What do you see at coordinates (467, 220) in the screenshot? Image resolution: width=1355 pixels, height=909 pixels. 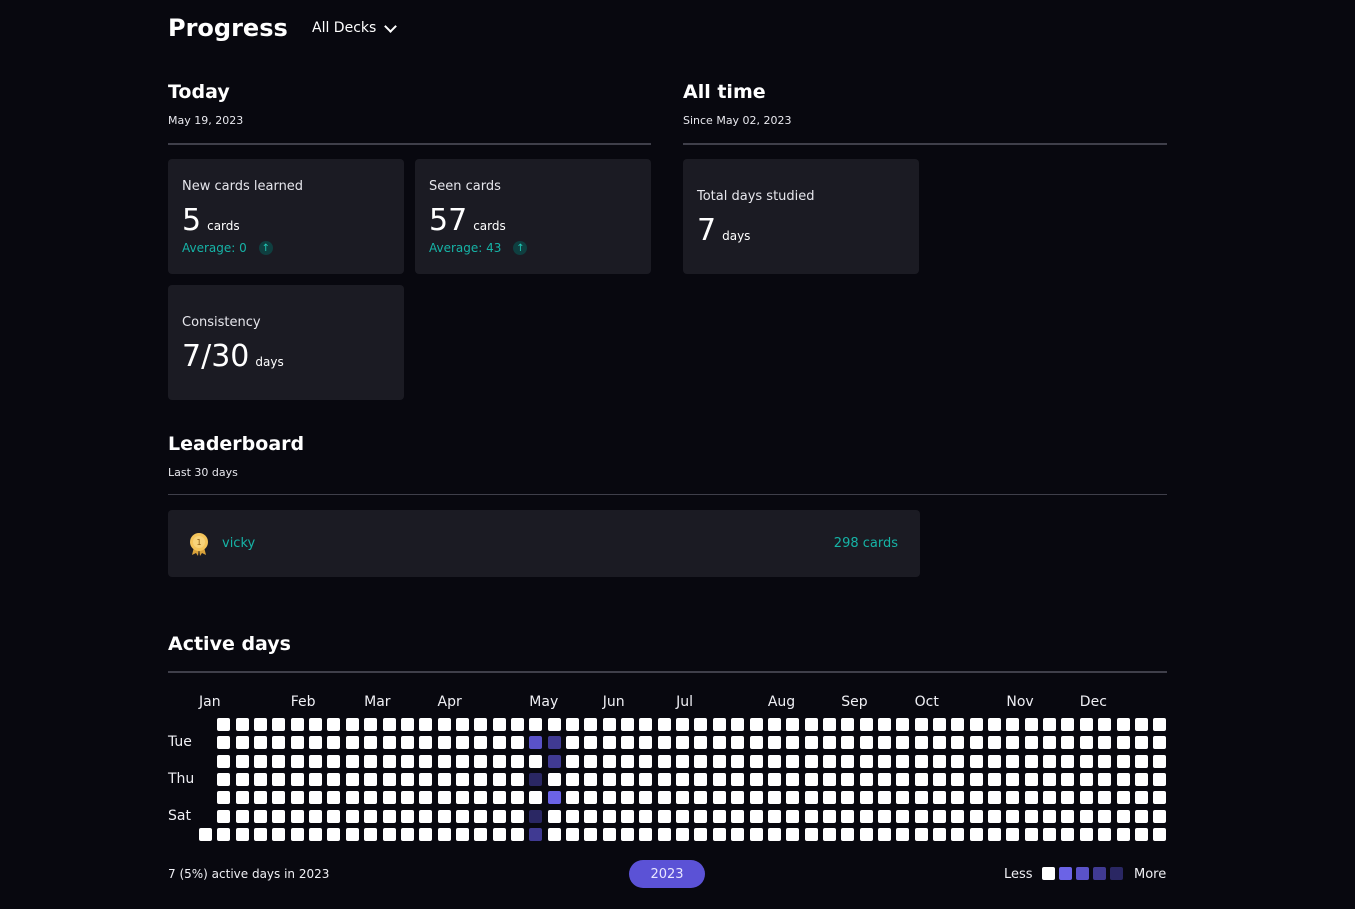 I see `seen-cards-value: 57 cards` at bounding box center [467, 220].